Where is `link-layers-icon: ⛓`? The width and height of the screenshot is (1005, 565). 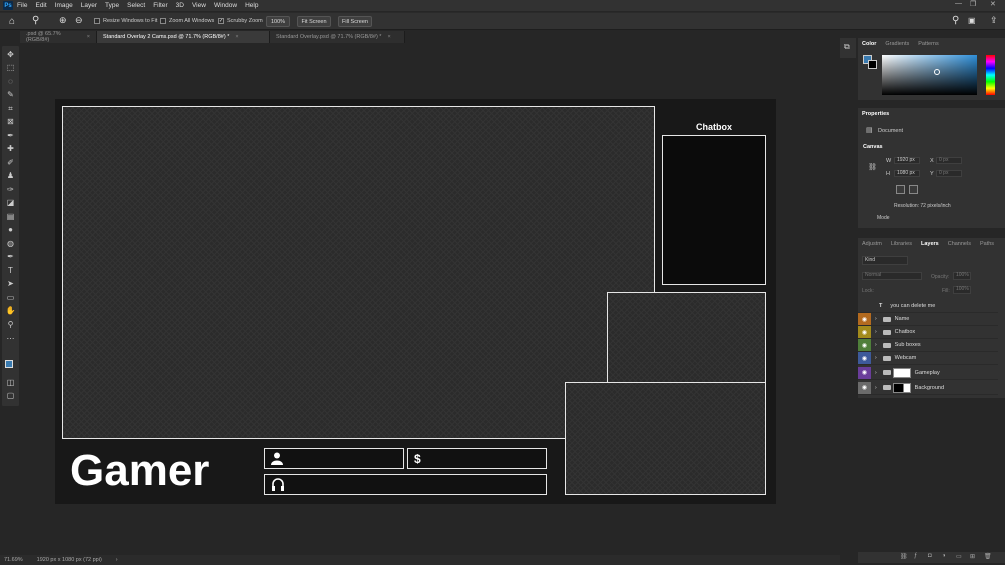 link-layers-icon: ⛓ is located at coordinates (904, 556).